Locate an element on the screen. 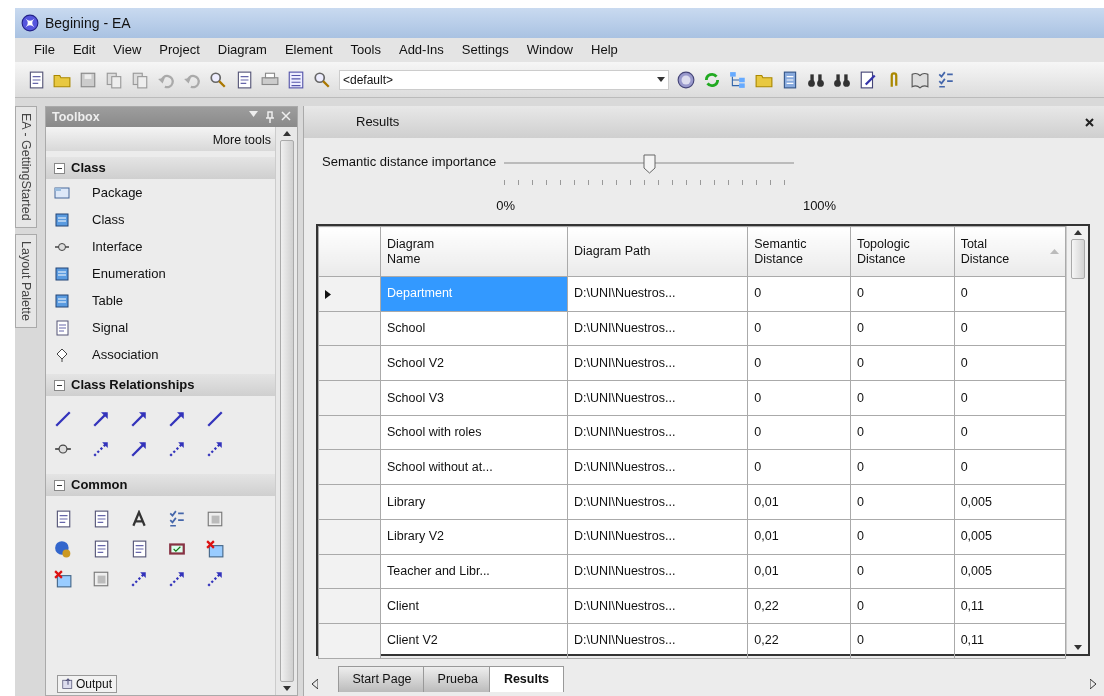 Image resolution: width=1104 pixels, height=696 pixels. slider-min-label: 0% is located at coordinates (505, 206).